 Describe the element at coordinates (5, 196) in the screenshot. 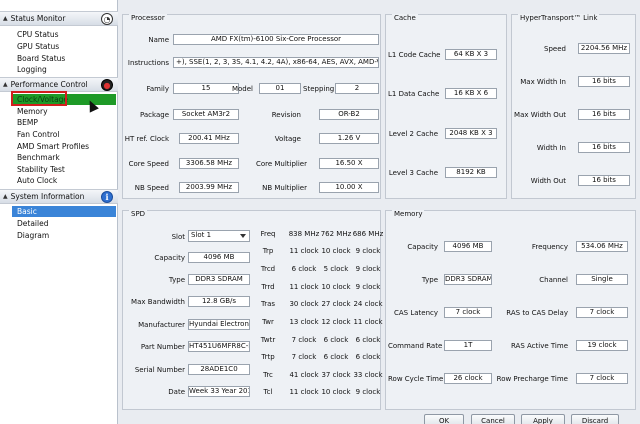

I see `collapse-arrow-icon: ▲` at that location.